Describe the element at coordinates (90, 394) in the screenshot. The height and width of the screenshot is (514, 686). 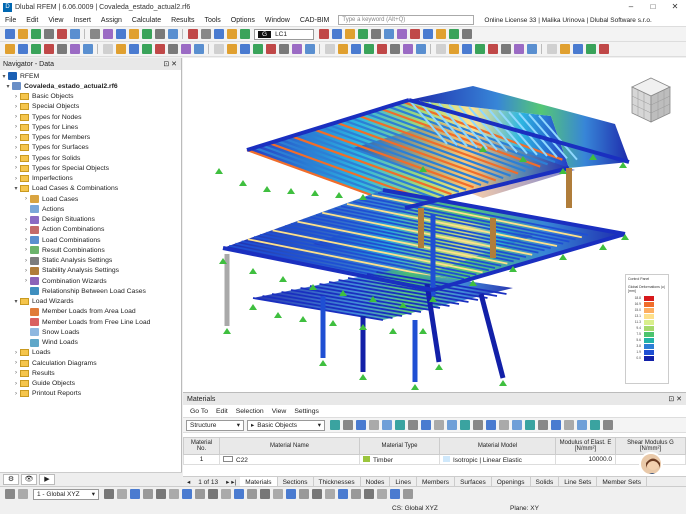
I see `tree-item-printout-reports: › Printout Reports` at that location.